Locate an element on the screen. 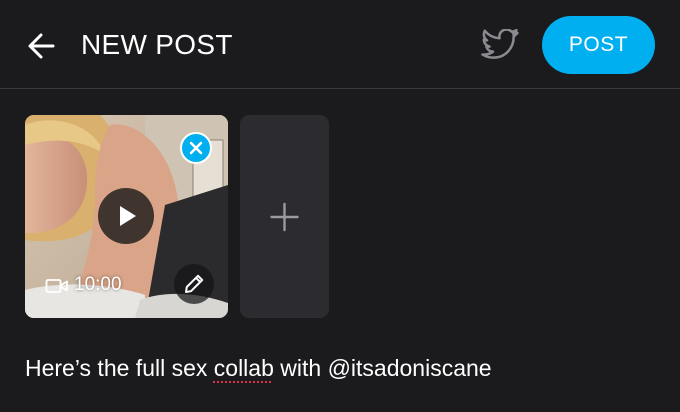 The height and width of the screenshot is (412, 680). plus-icon is located at coordinates (284, 217).